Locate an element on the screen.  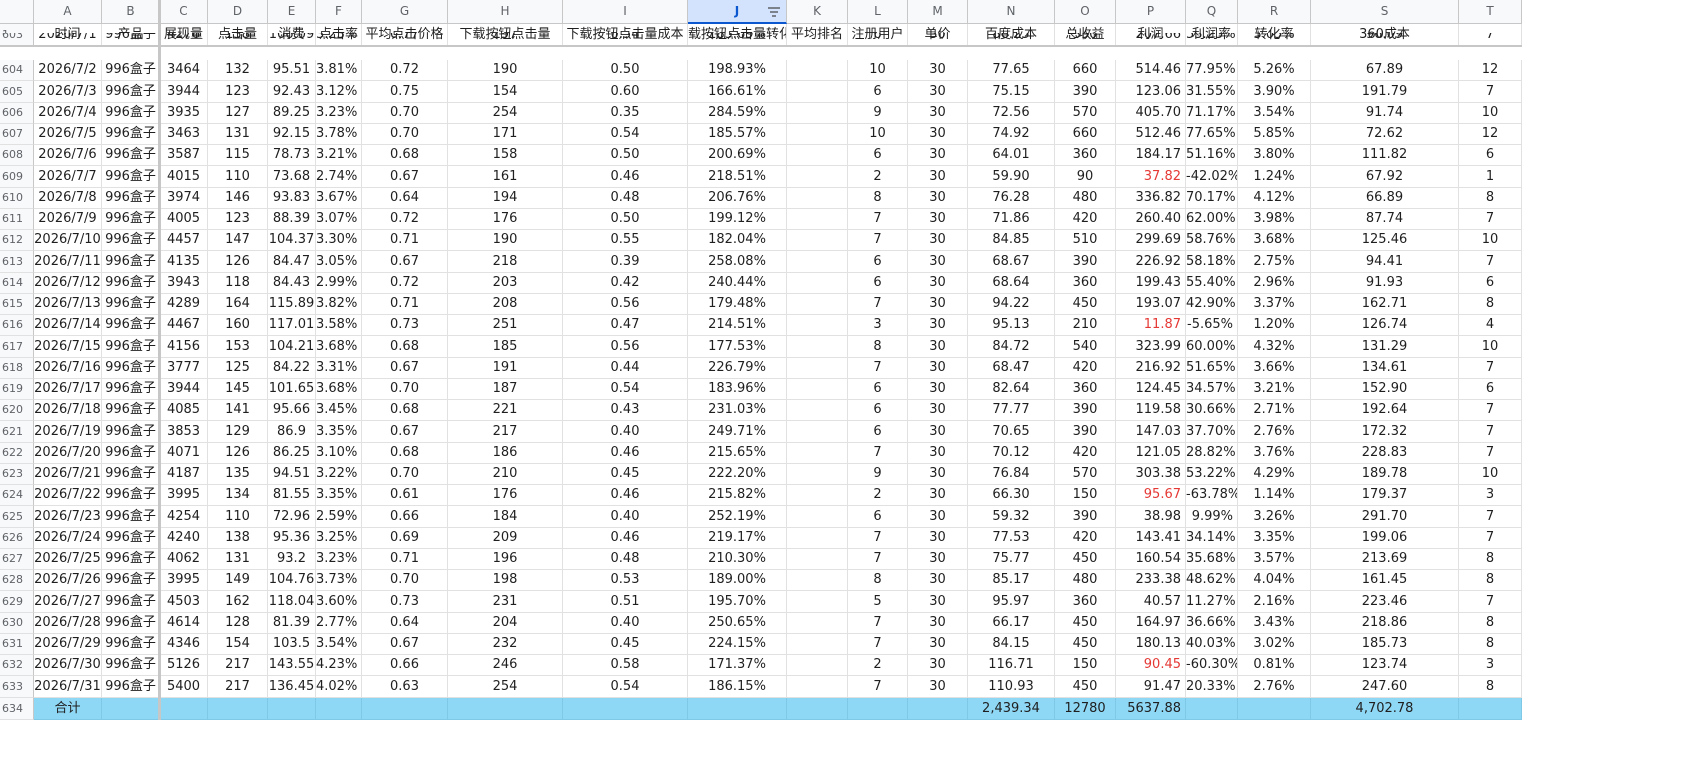
cell-impressions: 3995 is located at coordinates (184, 580).